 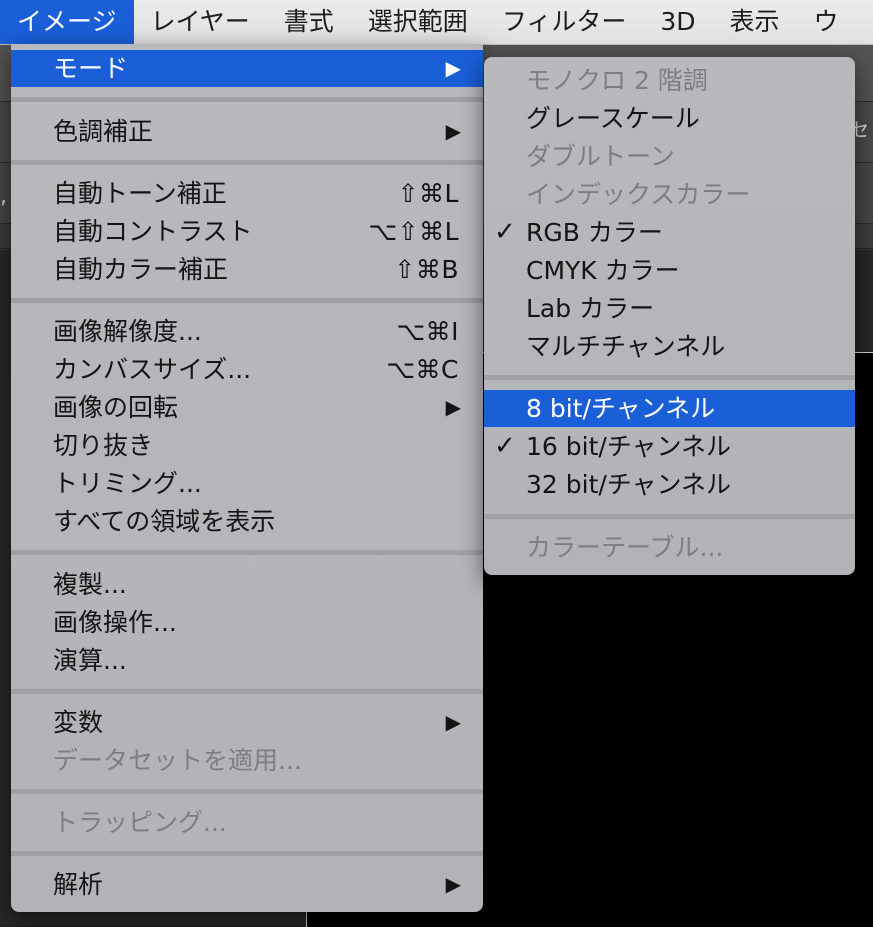 What do you see at coordinates (564, 22) in the screenshot?
I see `menubar-item-filter: フィルター` at bounding box center [564, 22].